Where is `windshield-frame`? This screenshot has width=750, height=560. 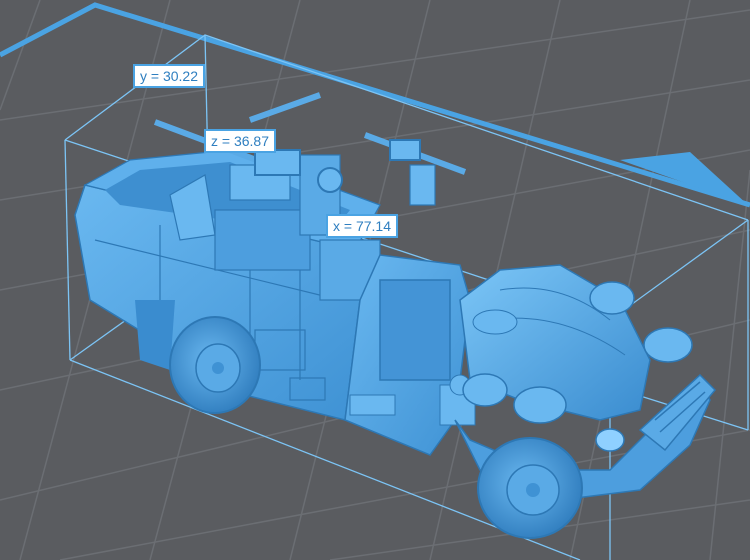
windshield-frame is located at coordinates (415, 330).